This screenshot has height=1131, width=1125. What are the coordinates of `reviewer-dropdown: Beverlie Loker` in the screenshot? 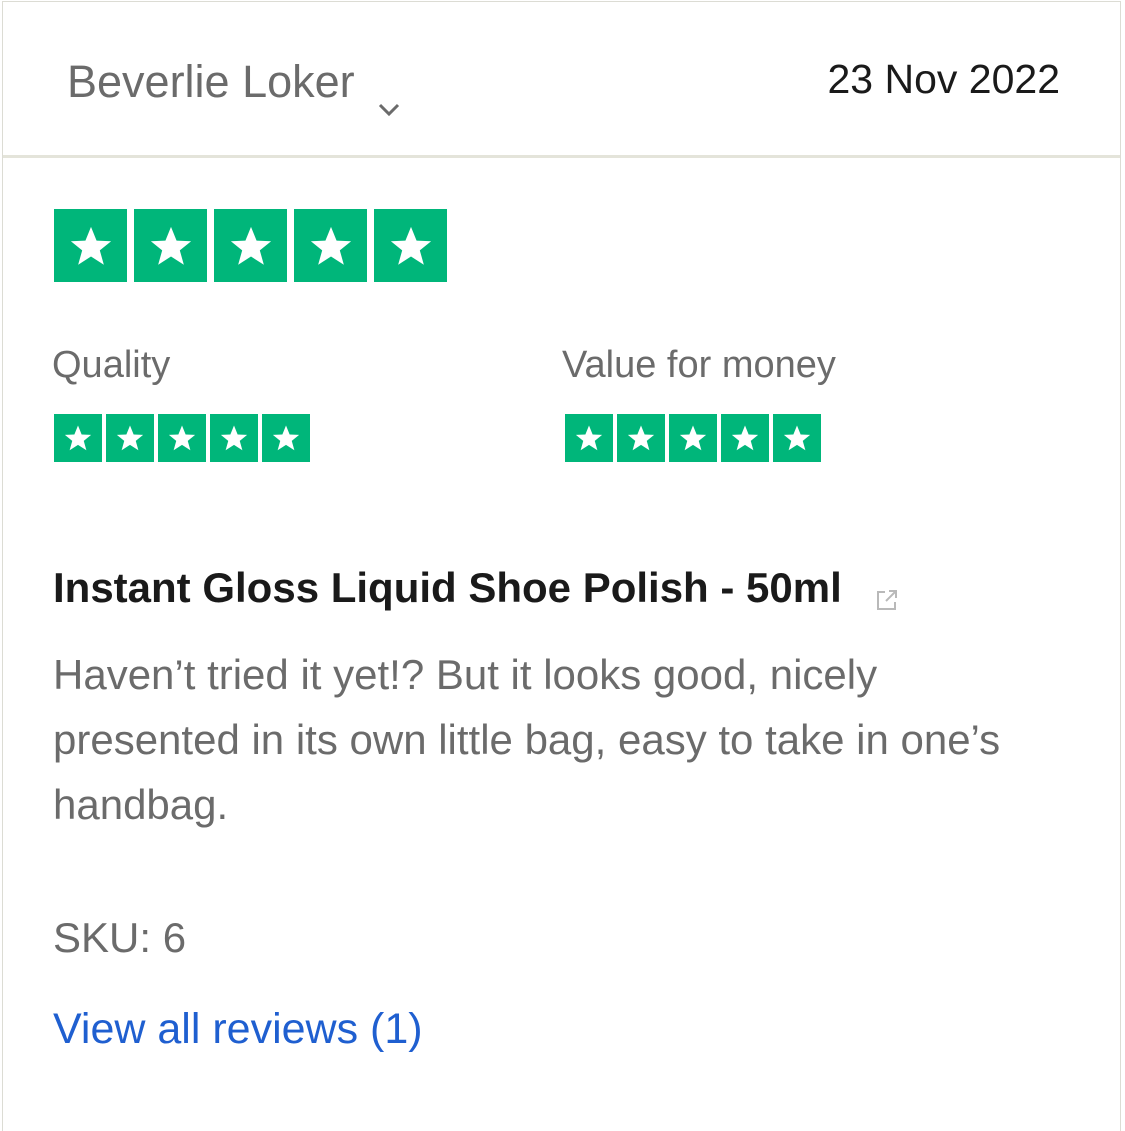 It's located at (234, 86).